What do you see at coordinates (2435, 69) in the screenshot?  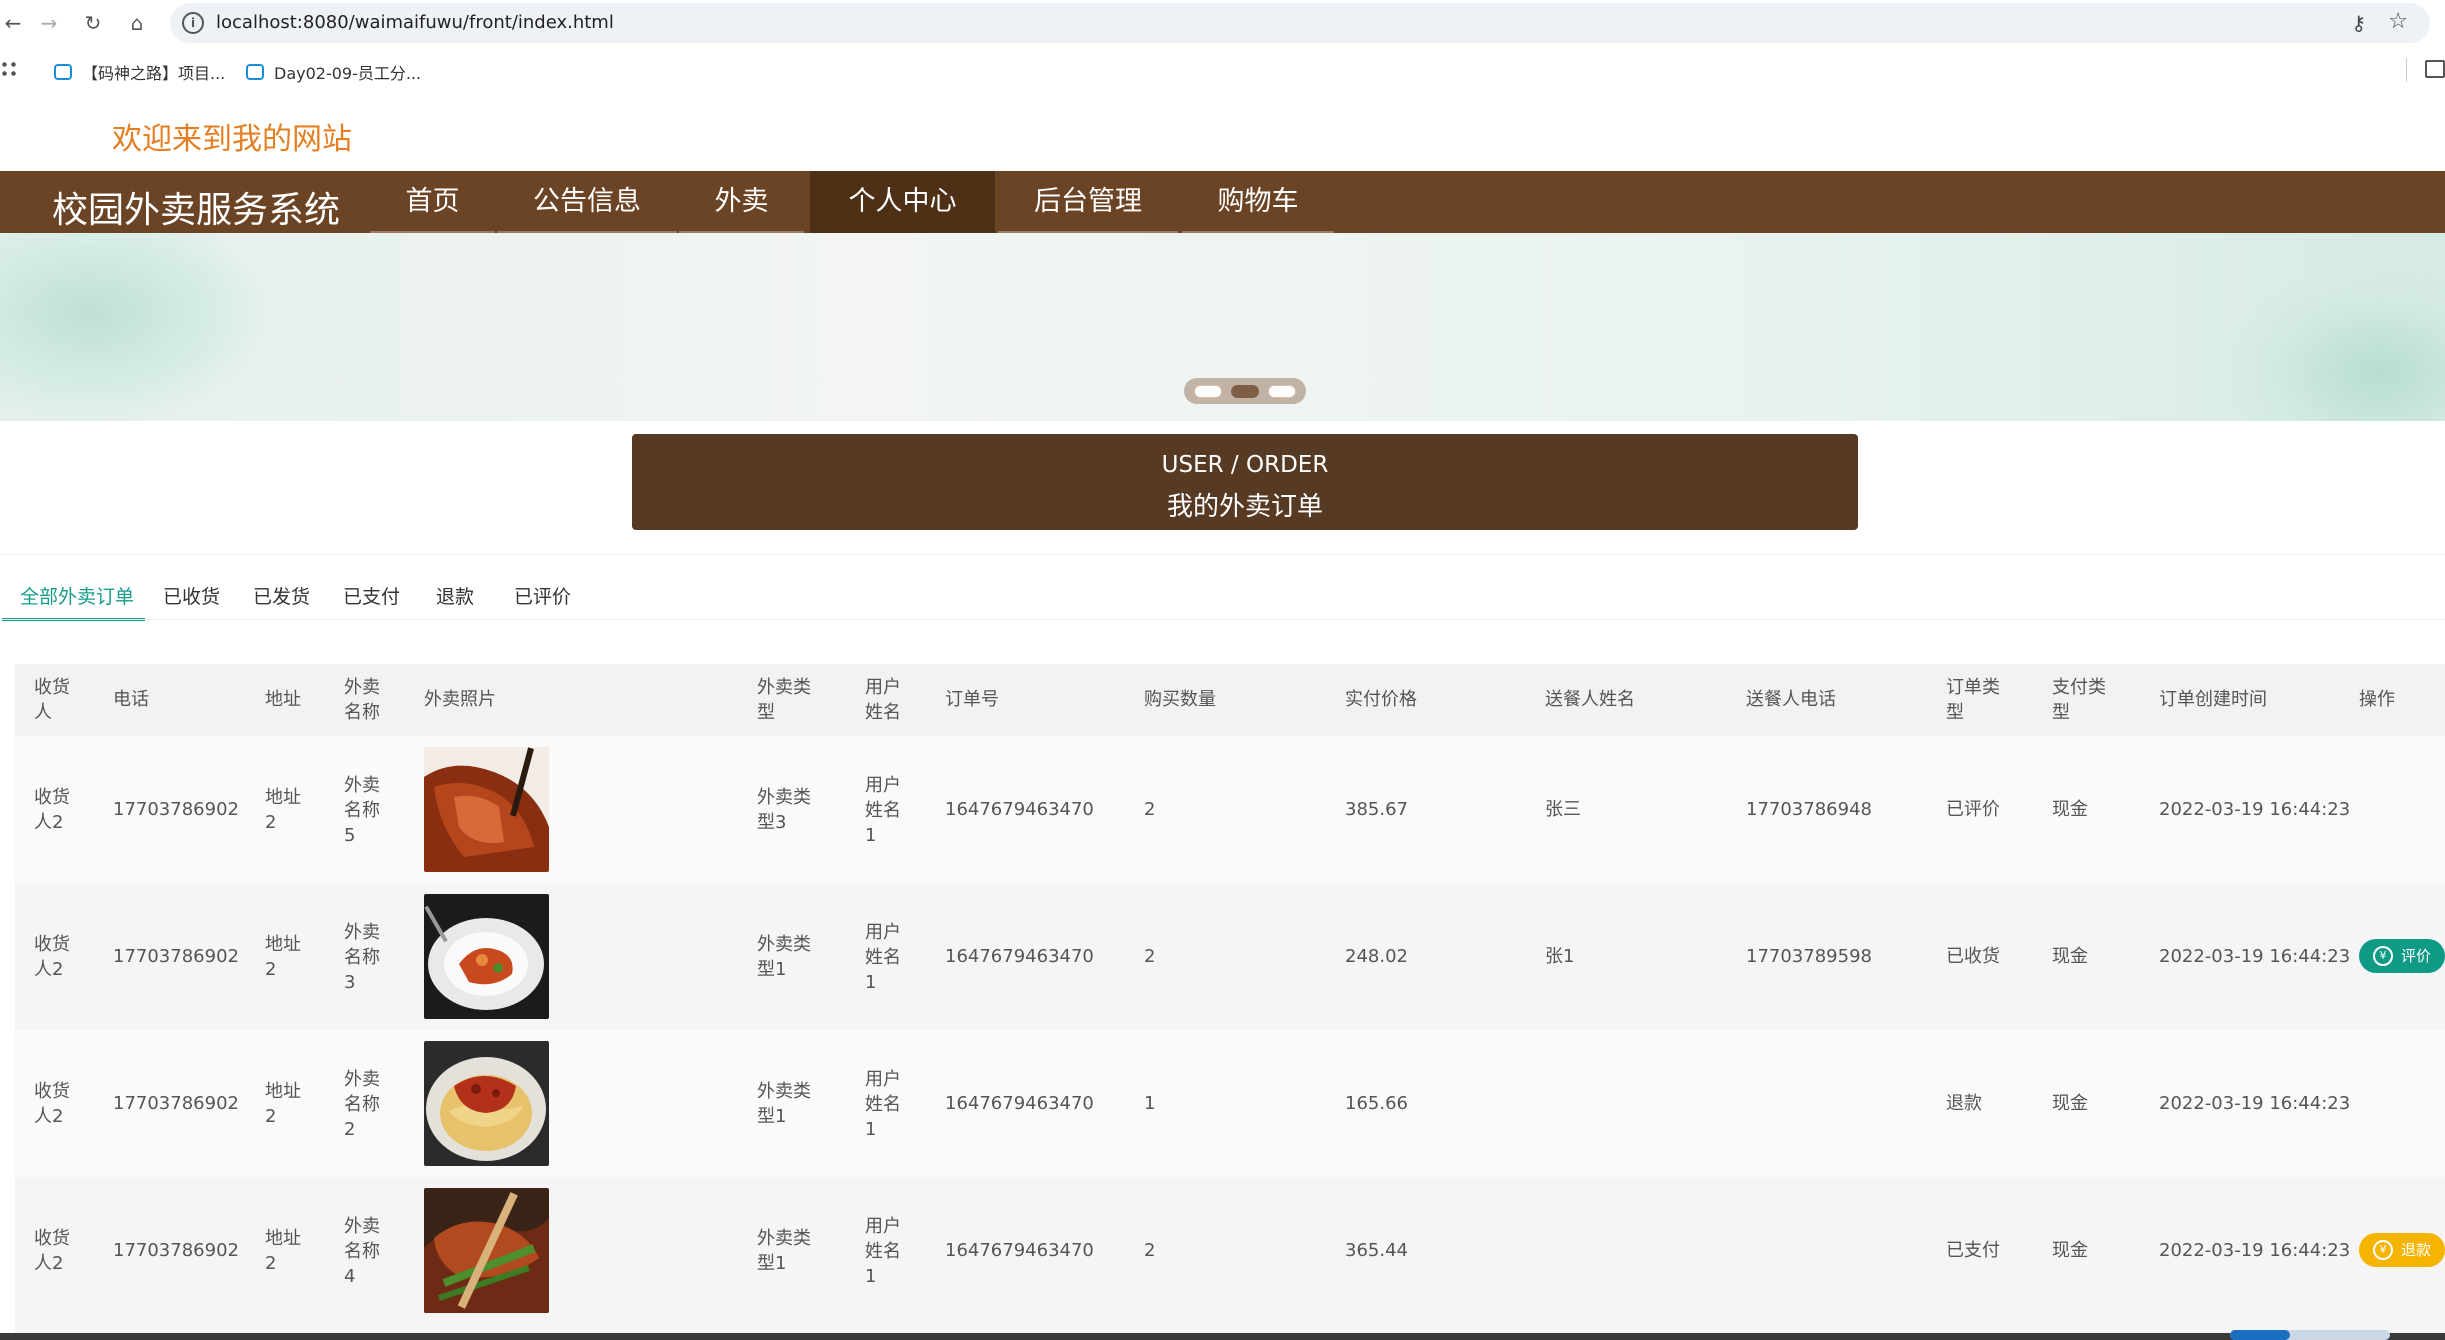 I see `folder-icon` at bounding box center [2435, 69].